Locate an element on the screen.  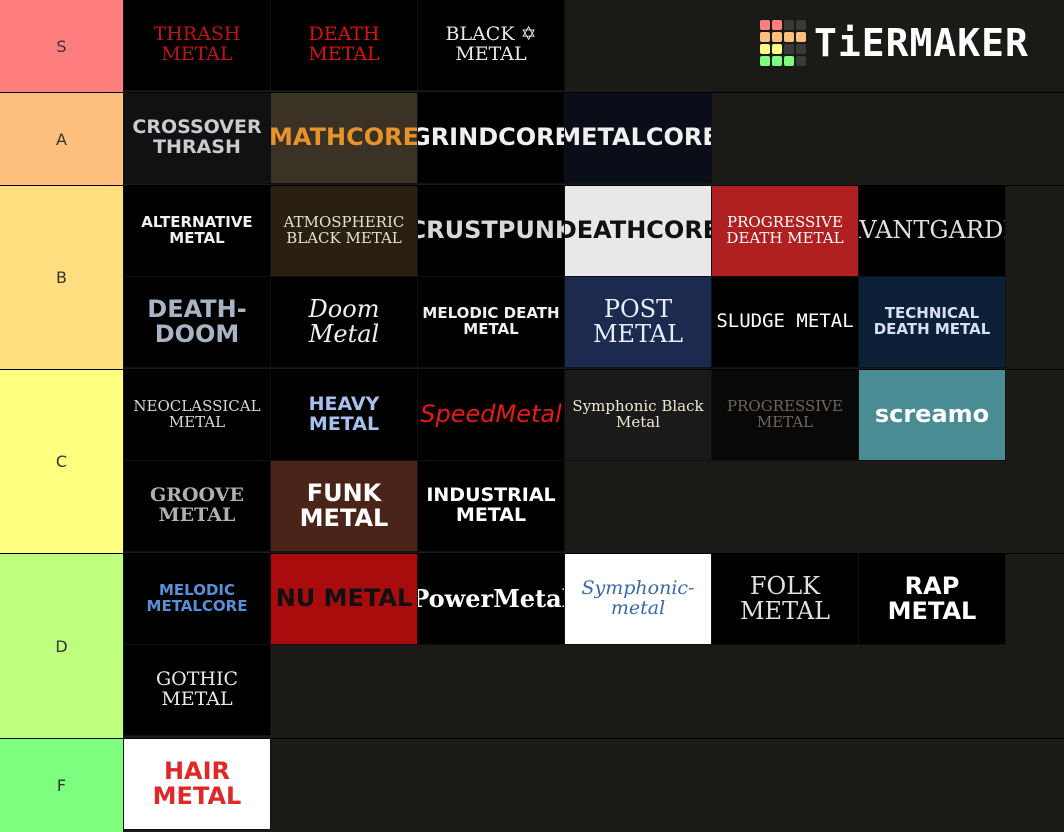
genre-tile: TECHNICAL DEATH METAL is located at coordinates (932, 322).